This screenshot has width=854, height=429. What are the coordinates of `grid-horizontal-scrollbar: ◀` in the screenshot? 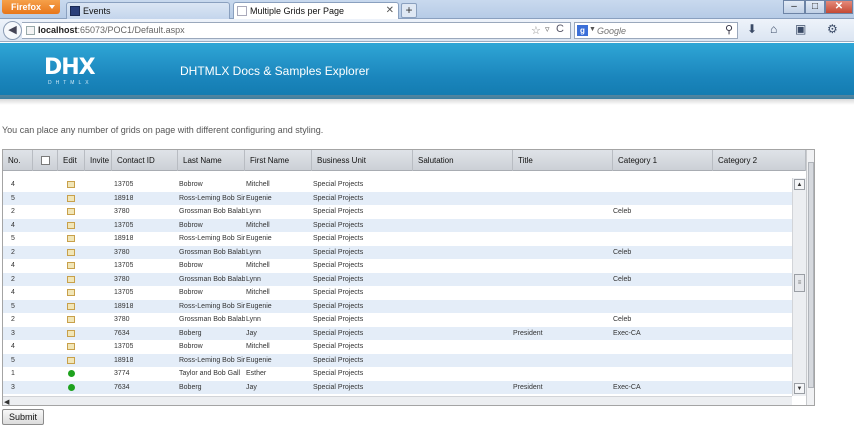 It's located at (397, 400).